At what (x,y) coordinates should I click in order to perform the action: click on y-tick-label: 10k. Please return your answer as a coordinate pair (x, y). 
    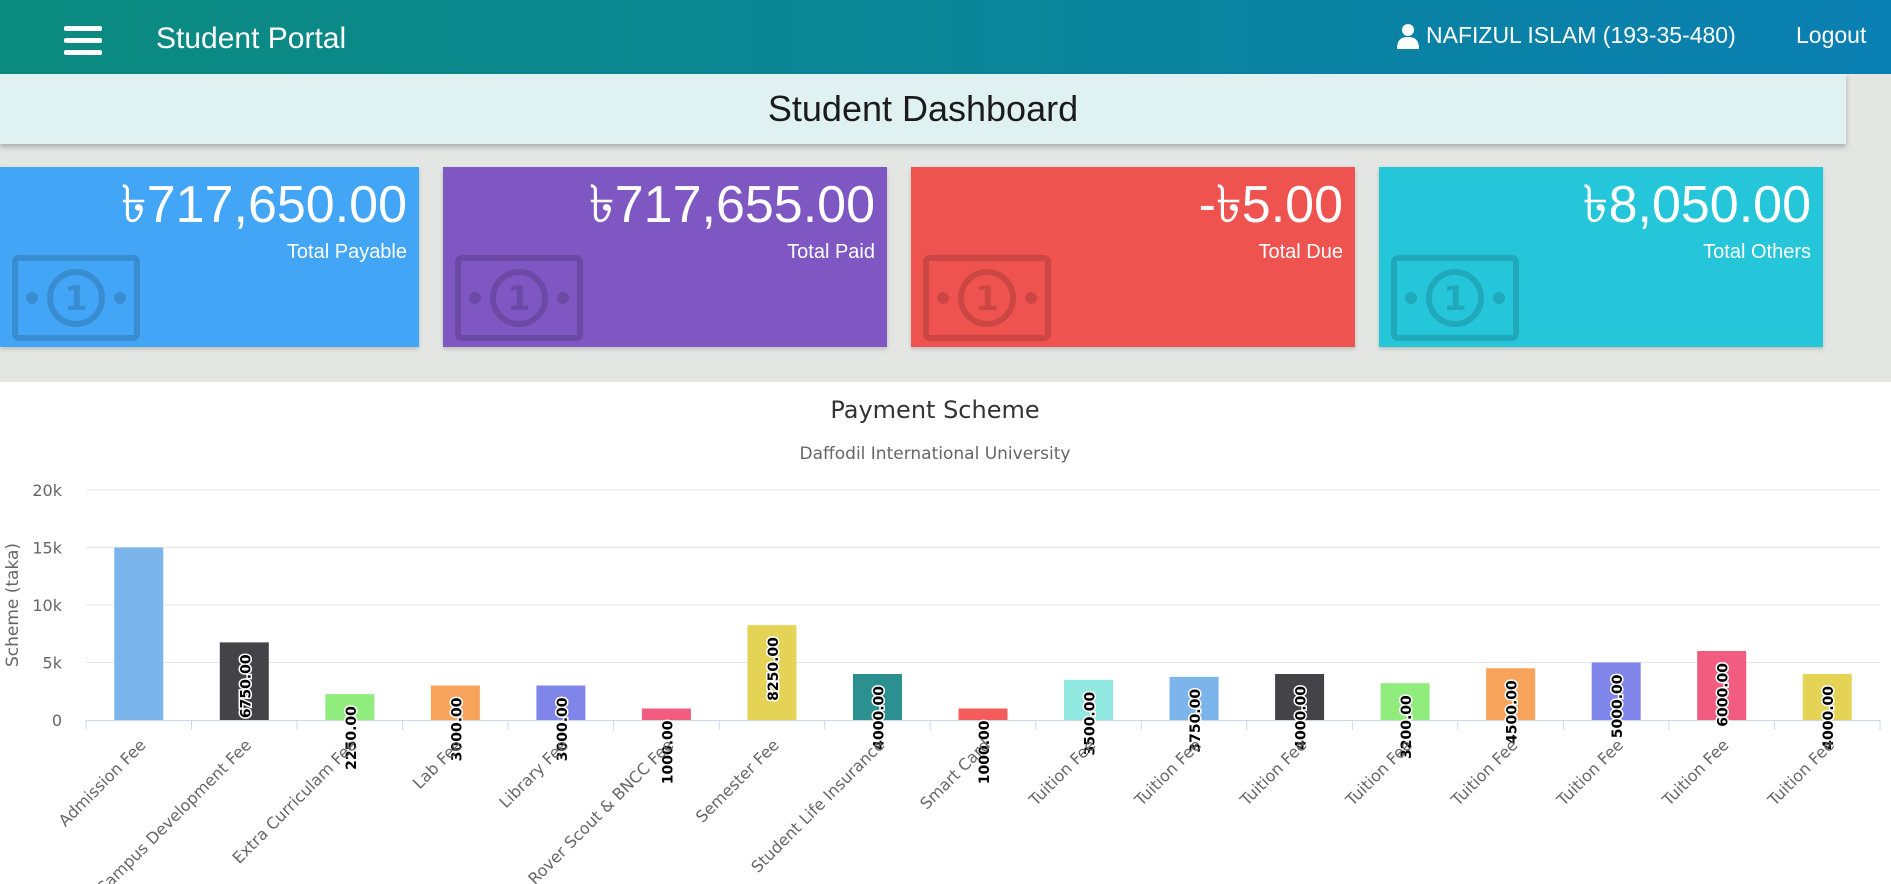
    Looking at the image, I should click on (47, 605).